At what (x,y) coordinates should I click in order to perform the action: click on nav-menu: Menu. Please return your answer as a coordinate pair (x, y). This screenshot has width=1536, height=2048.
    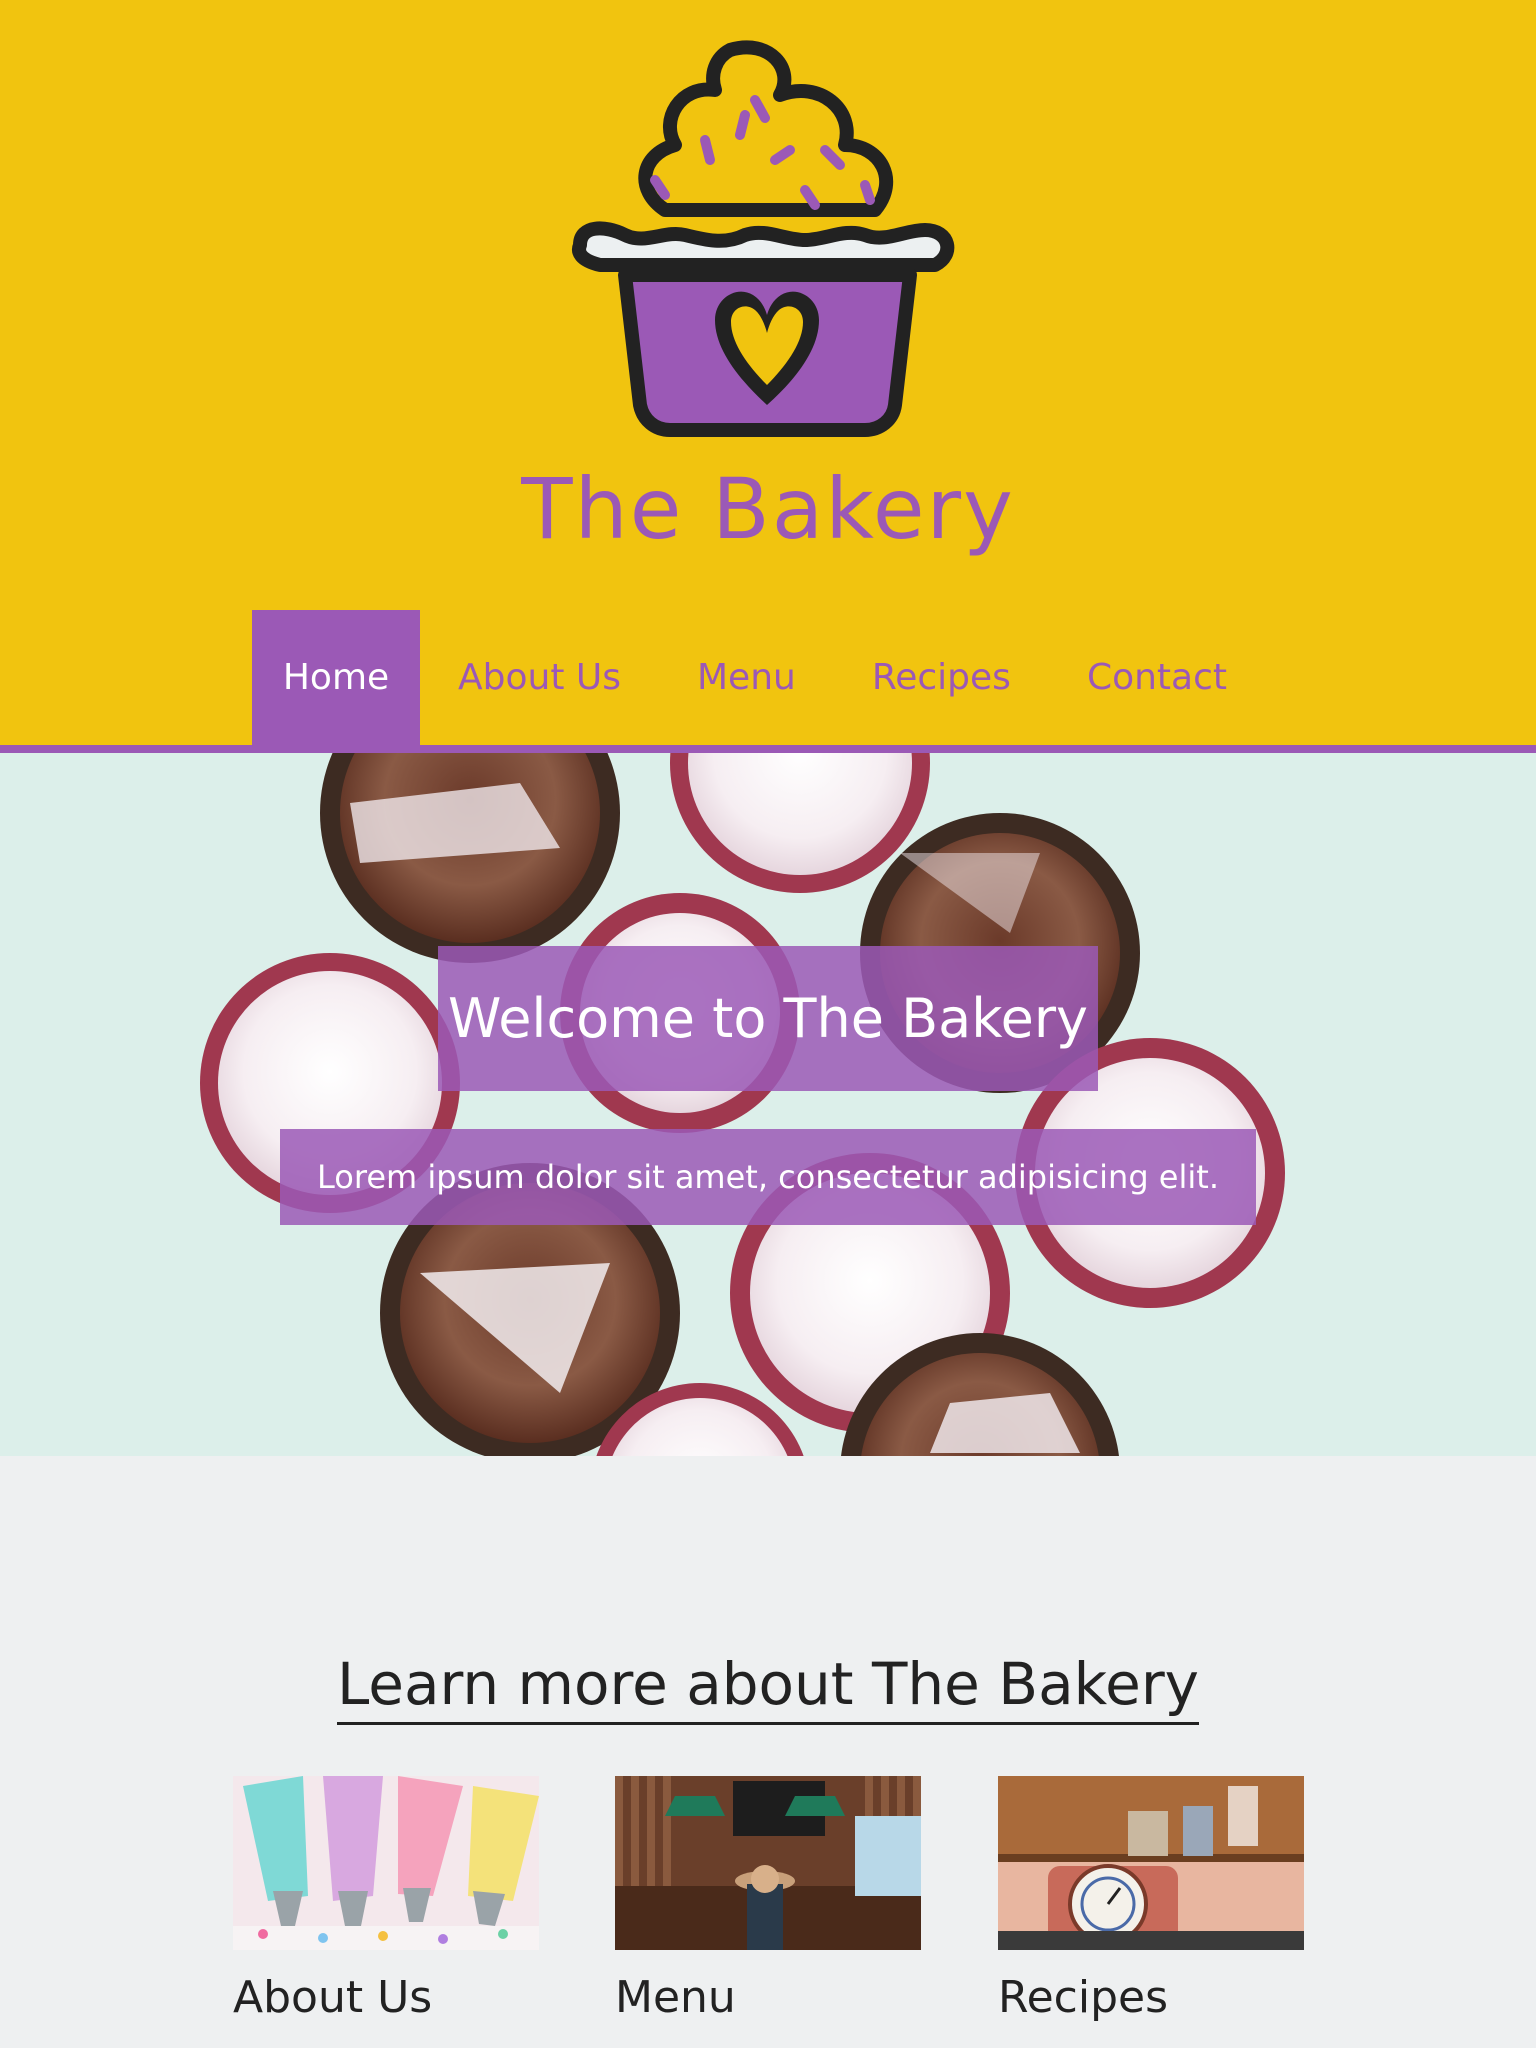
    Looking at the image, I should click on (746, 677).